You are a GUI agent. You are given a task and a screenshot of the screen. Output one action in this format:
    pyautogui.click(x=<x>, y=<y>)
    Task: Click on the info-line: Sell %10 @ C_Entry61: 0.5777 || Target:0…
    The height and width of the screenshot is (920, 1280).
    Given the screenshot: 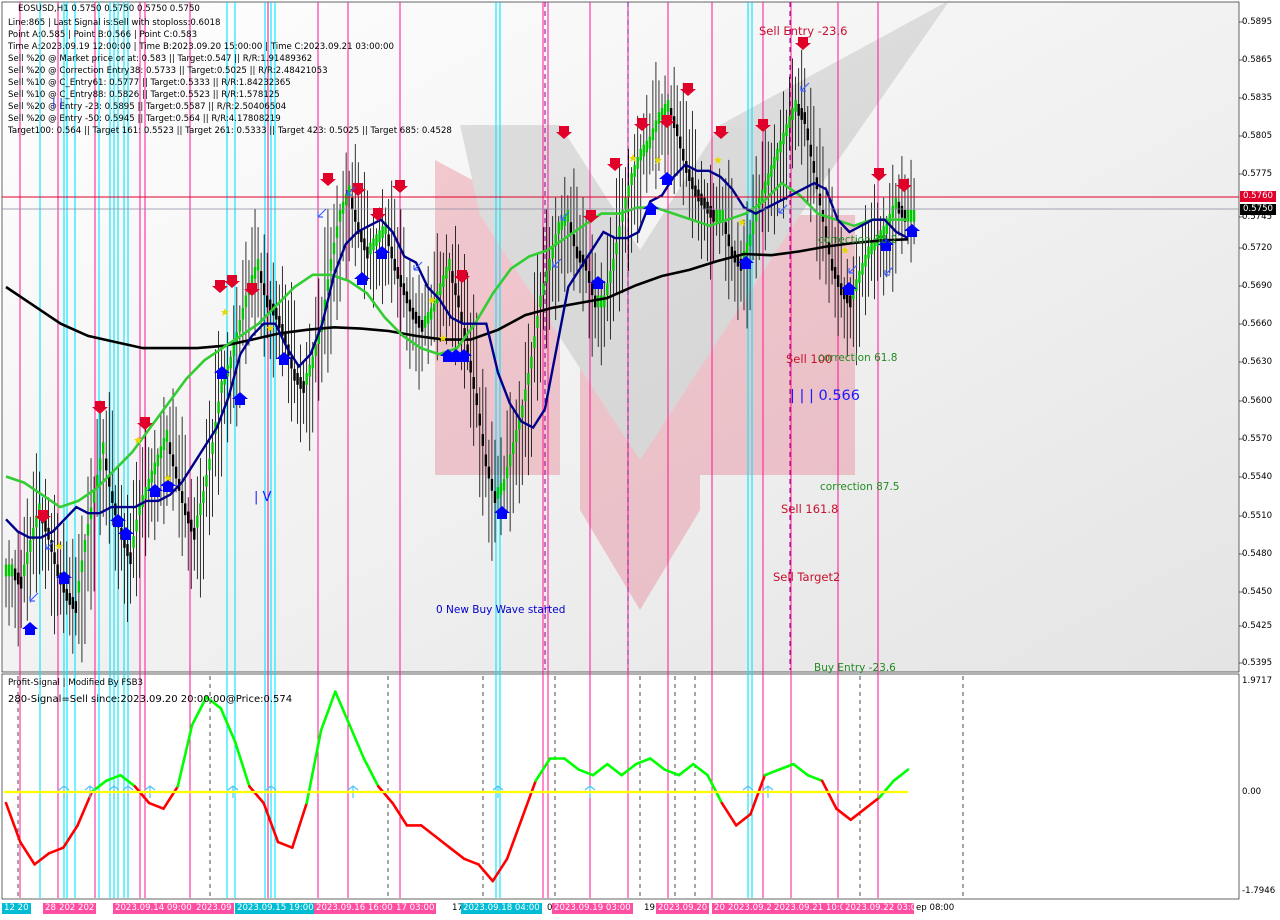 What is the action you would take?
    pyautogui.click(x=149, y=83)
    